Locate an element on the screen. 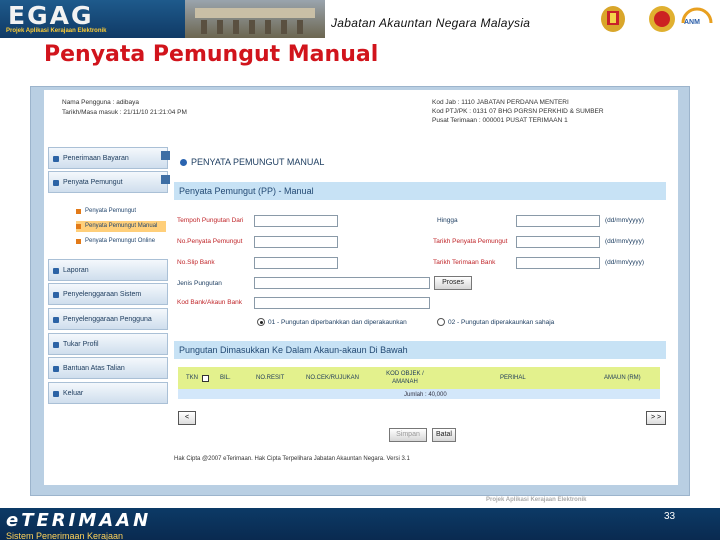  label-tarikh-penyata: Tarikh Penyata Pemungut is located at coordinates (470, 241).